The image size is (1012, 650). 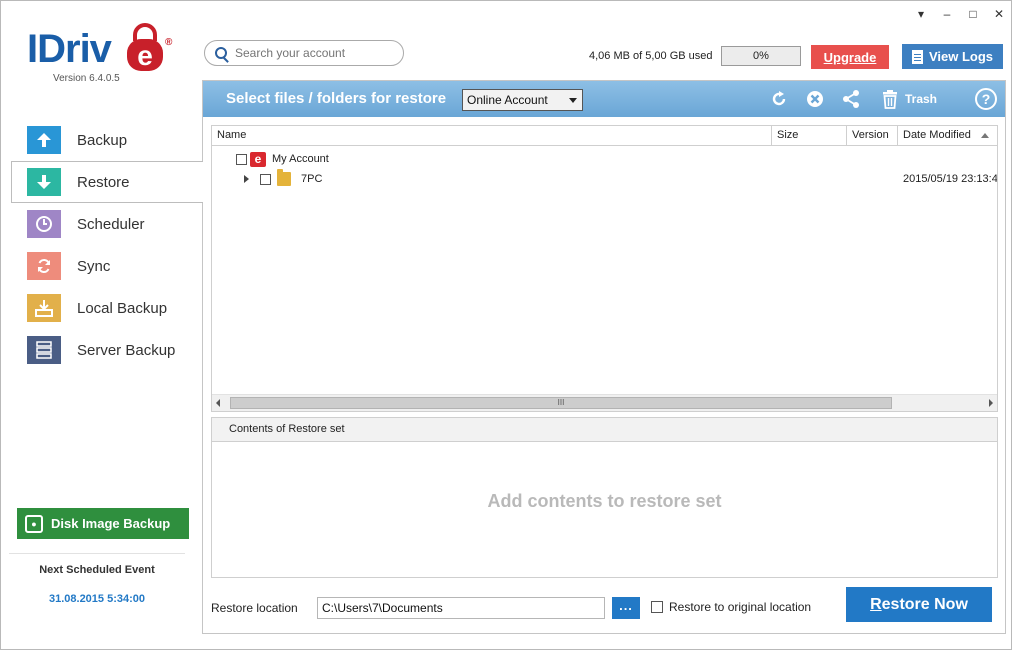 What do you see at coordinates (872, 135) in the screenshot?
I see `column-version: Version` at bounding box center [872, 135].